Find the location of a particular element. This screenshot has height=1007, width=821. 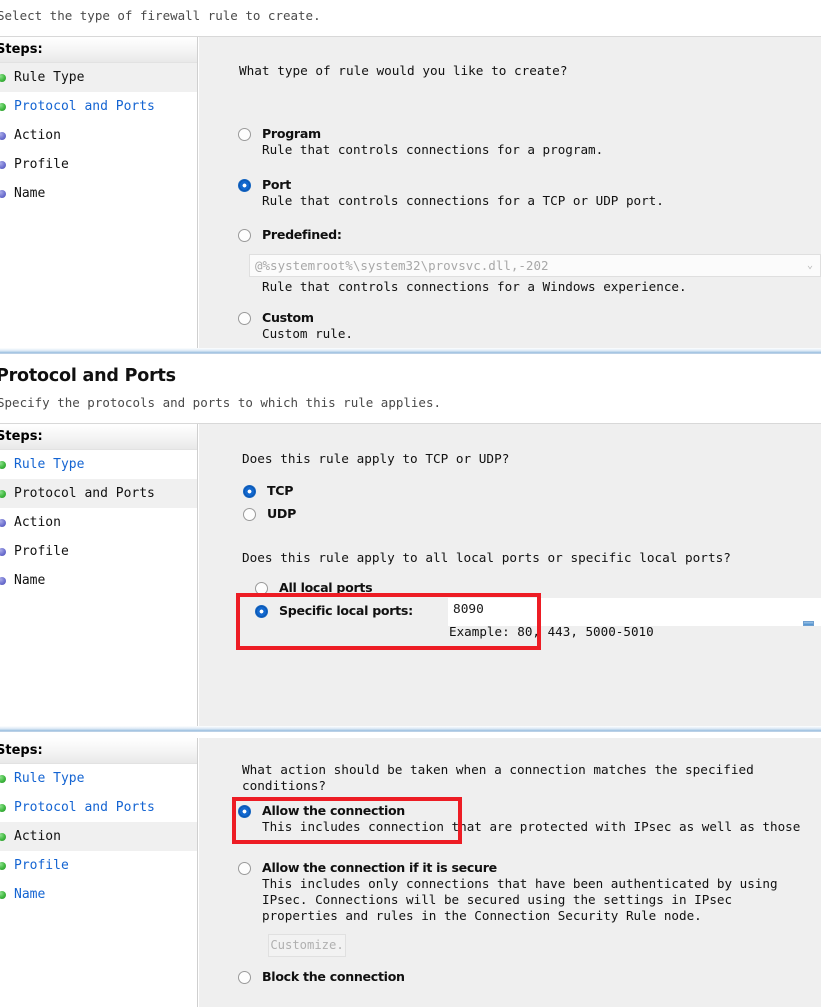

highlight-box-specific-local-ports is located at coordinates (388, 621).